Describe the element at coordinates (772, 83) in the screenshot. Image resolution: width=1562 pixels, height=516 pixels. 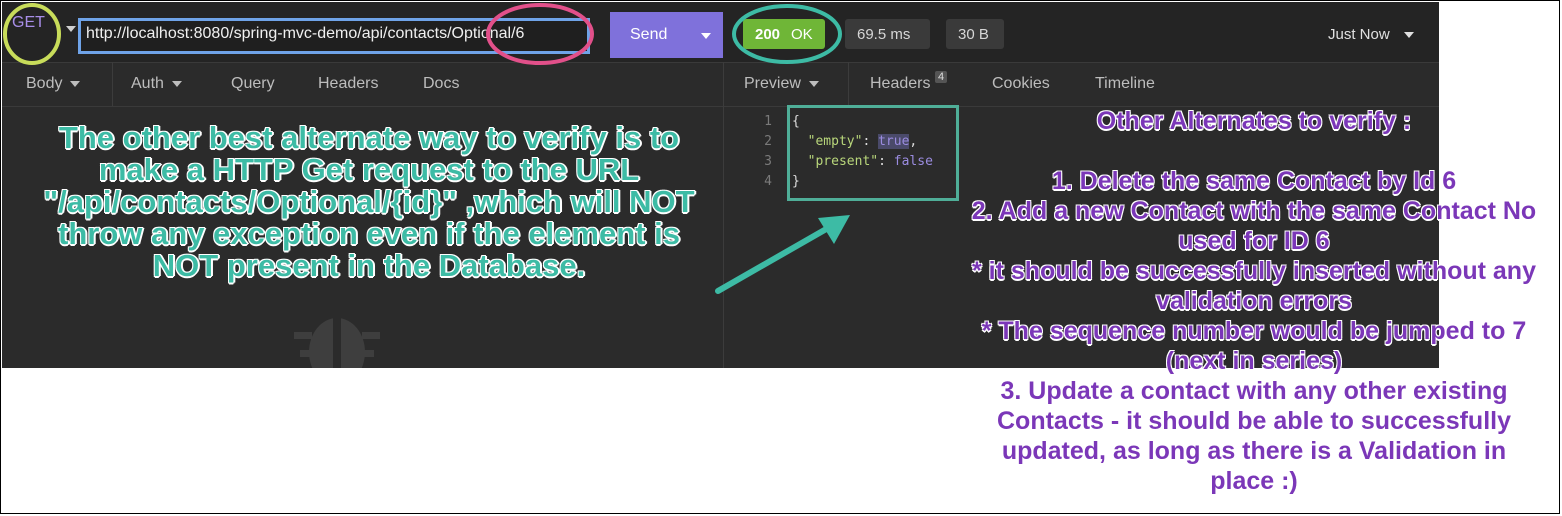
I see `tab-label: Preview` at that location.